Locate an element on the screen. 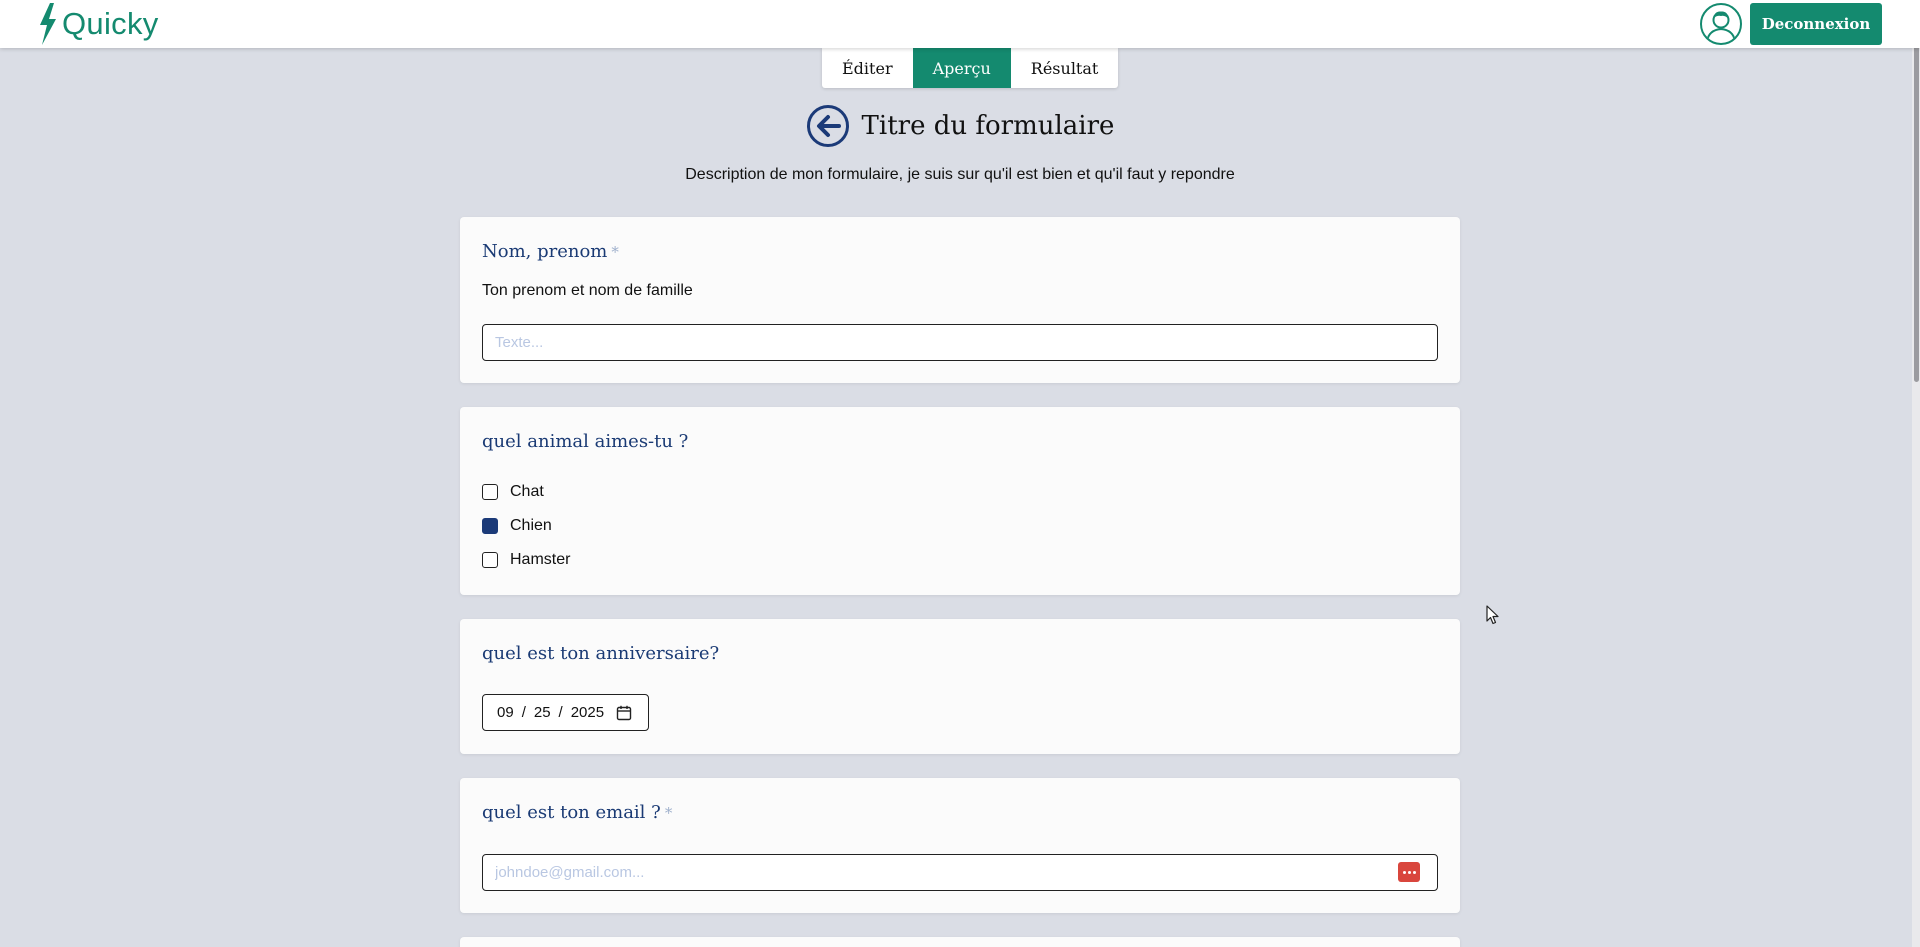  date-year: 2025 is located at coordinates (587, 712).